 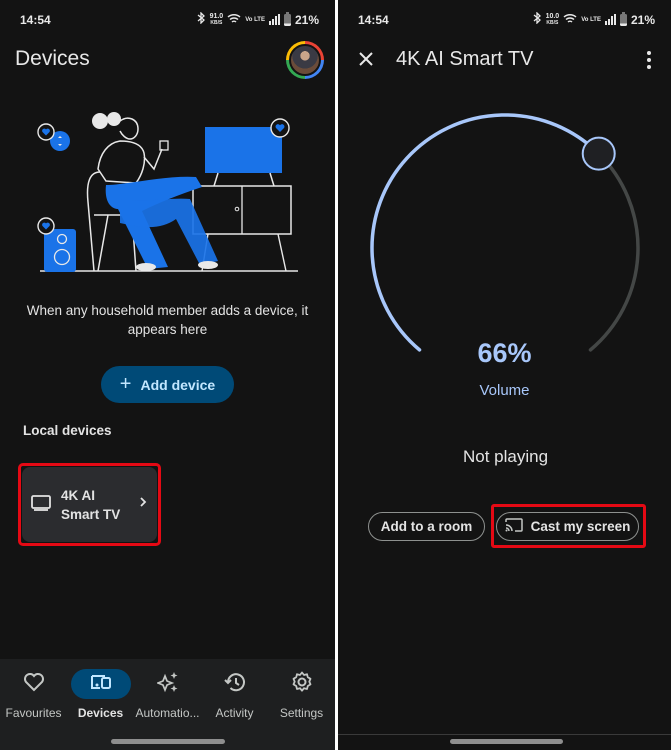 I want to click on volume-percentage: 66%, so click(x=504, y=353).